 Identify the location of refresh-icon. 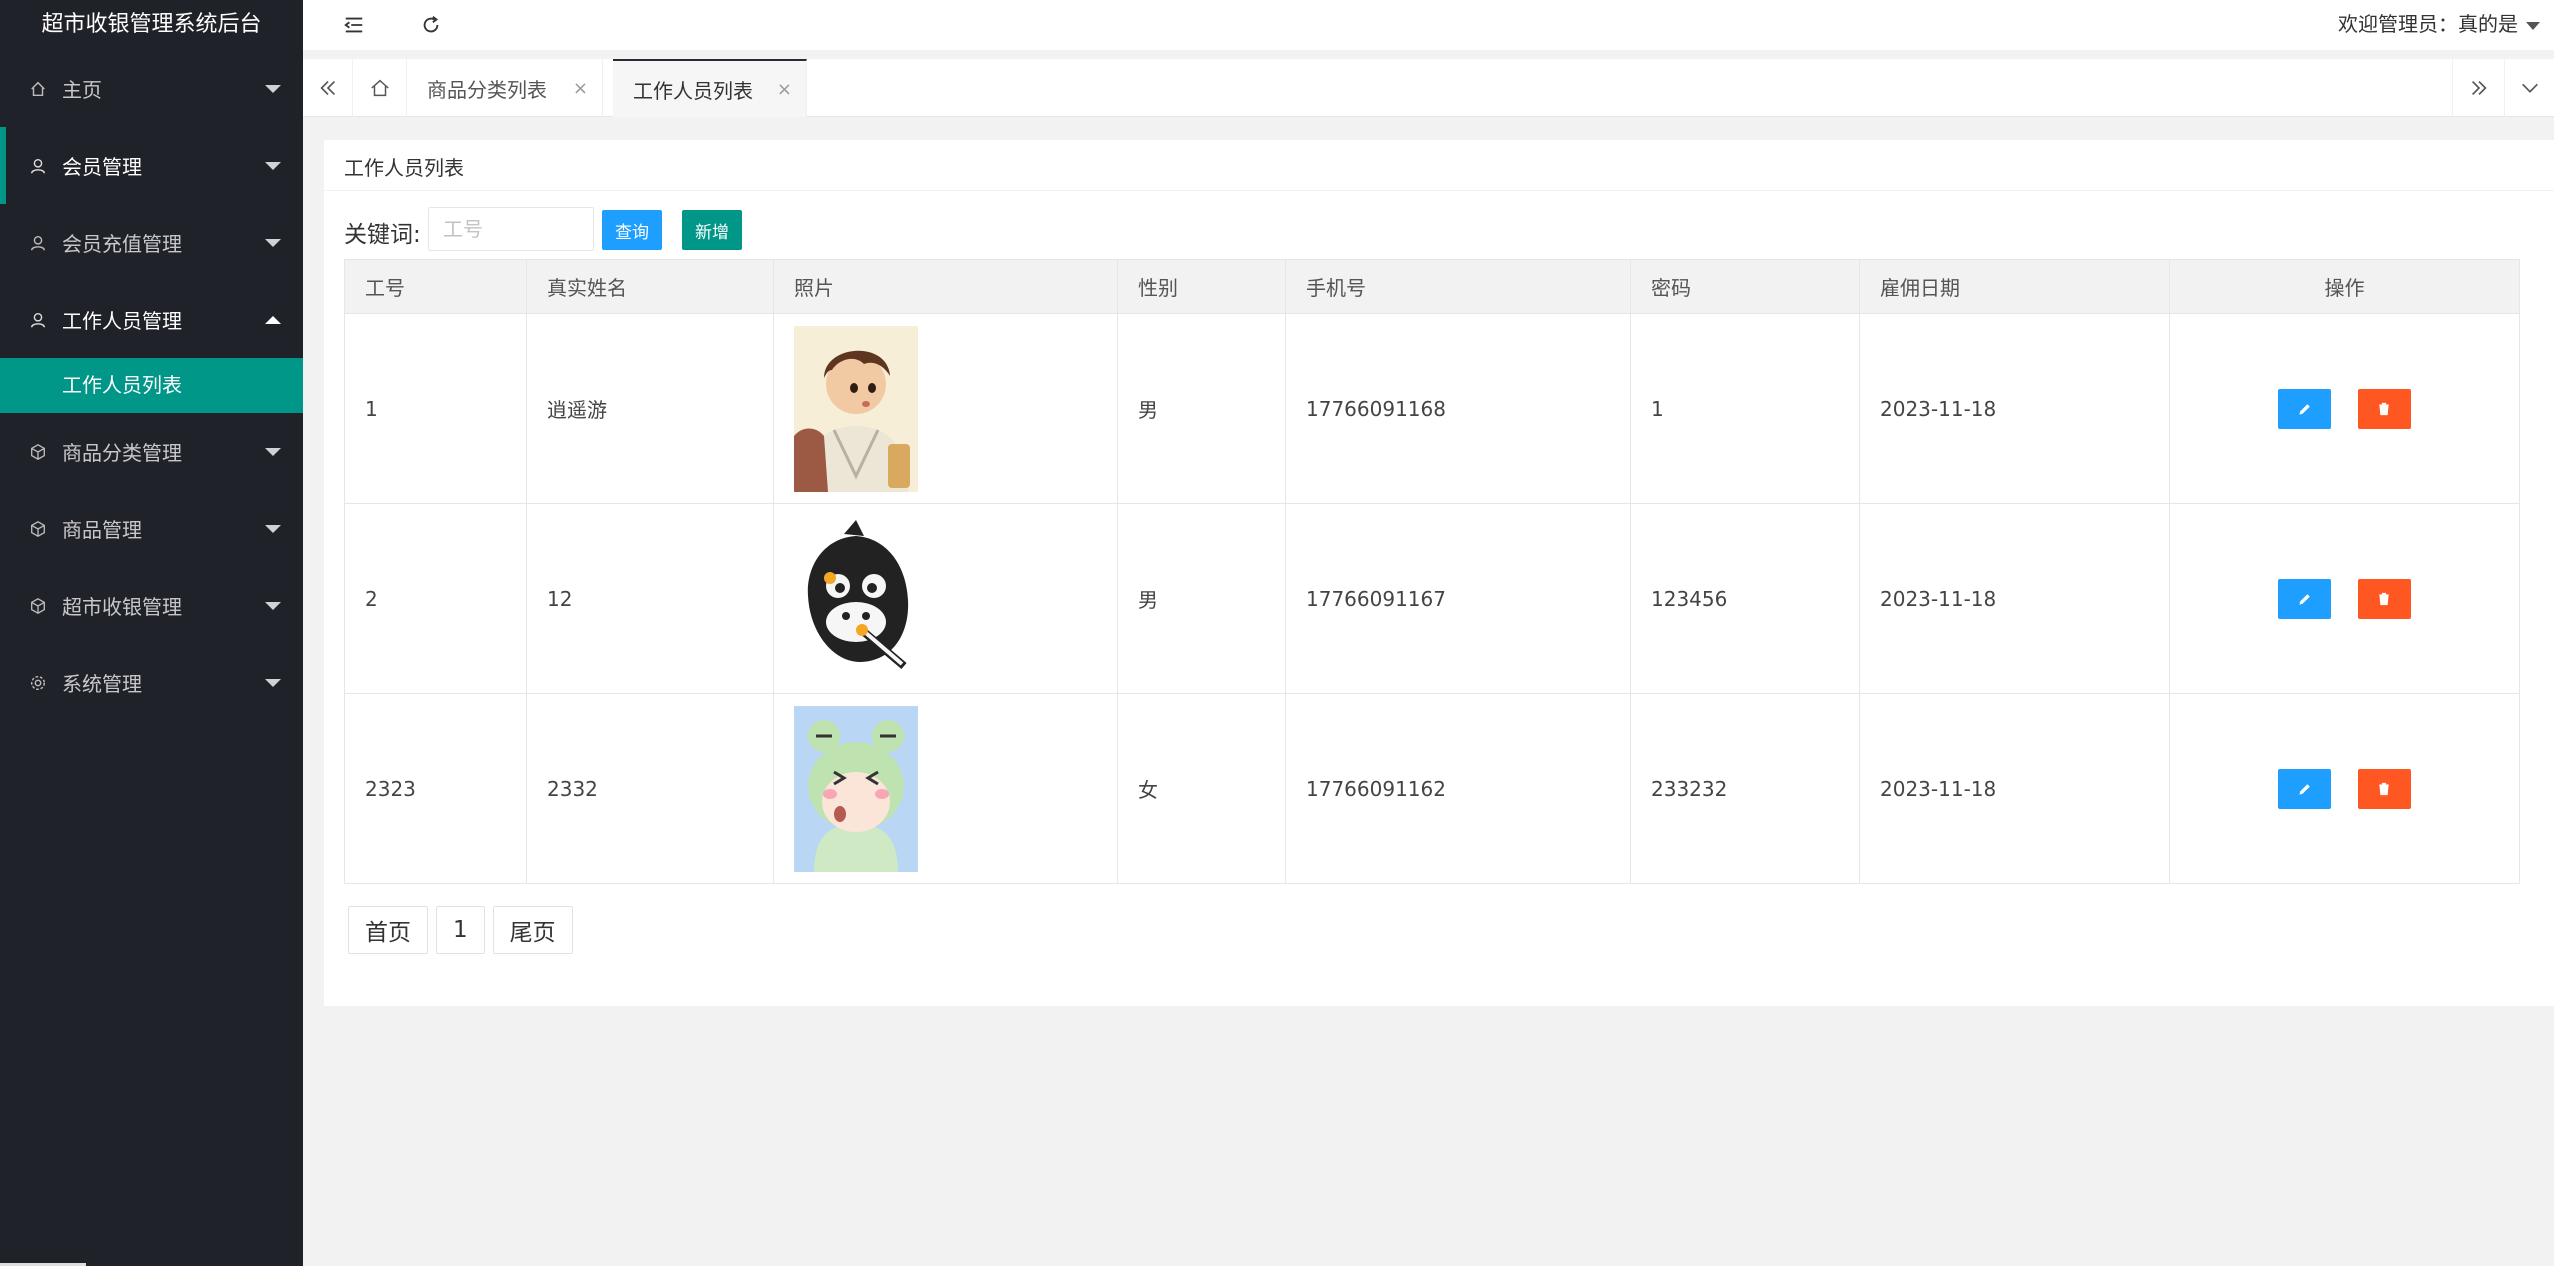
(431, 25).